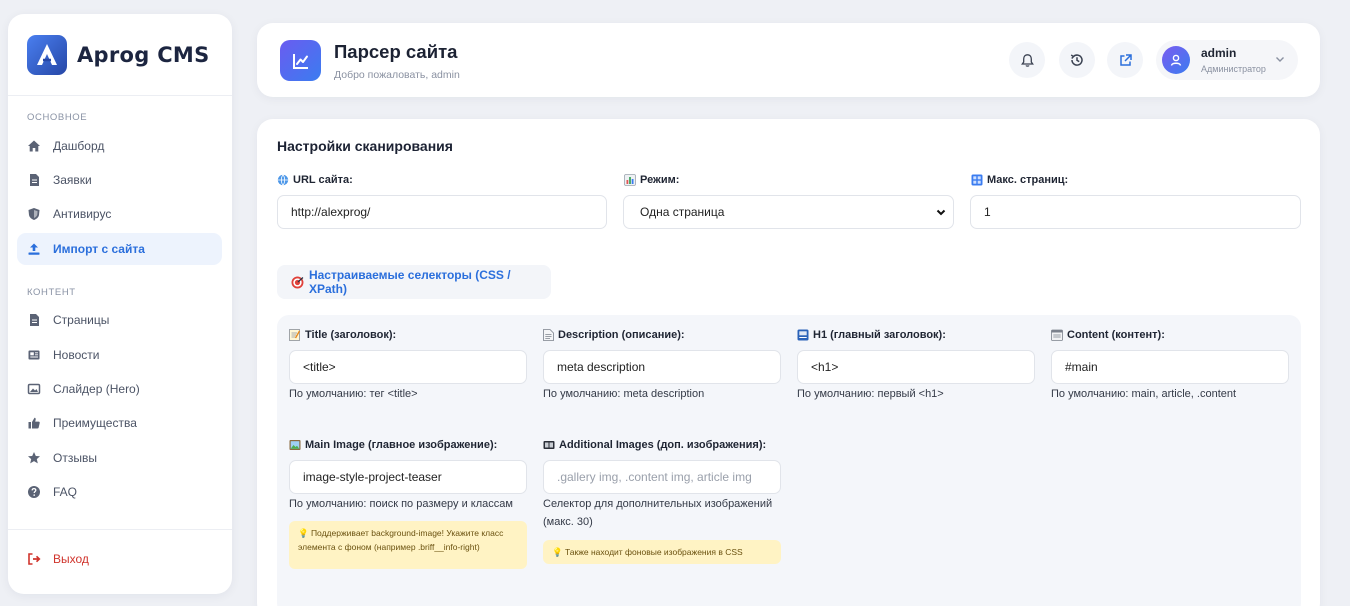  Describe the element at coordinates (1057, 335) in the screenshot. I see `notepad-icon` at that location.